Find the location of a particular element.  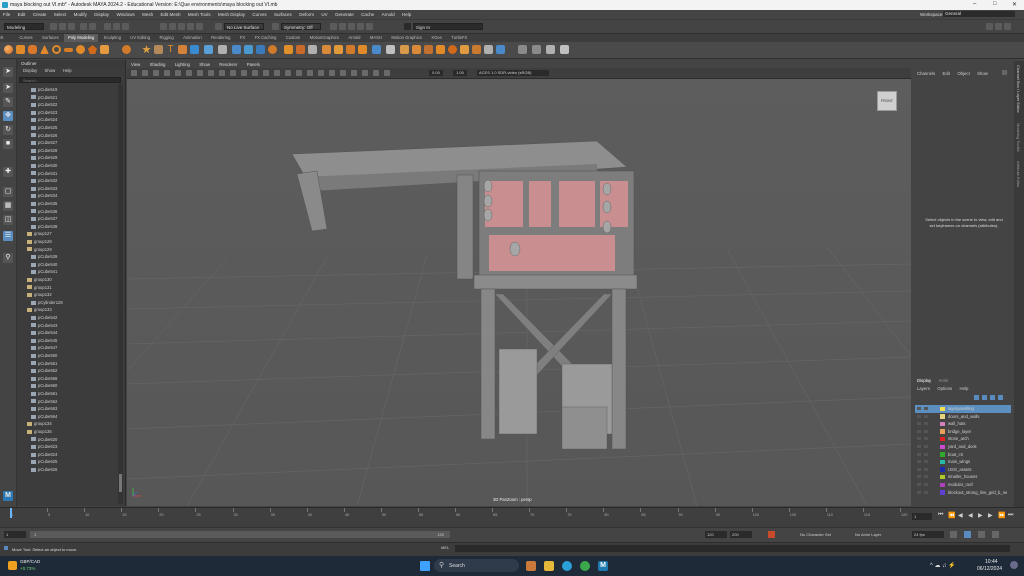

outliner-mesh-row: pCube556 is located at coordinates (44, 379).